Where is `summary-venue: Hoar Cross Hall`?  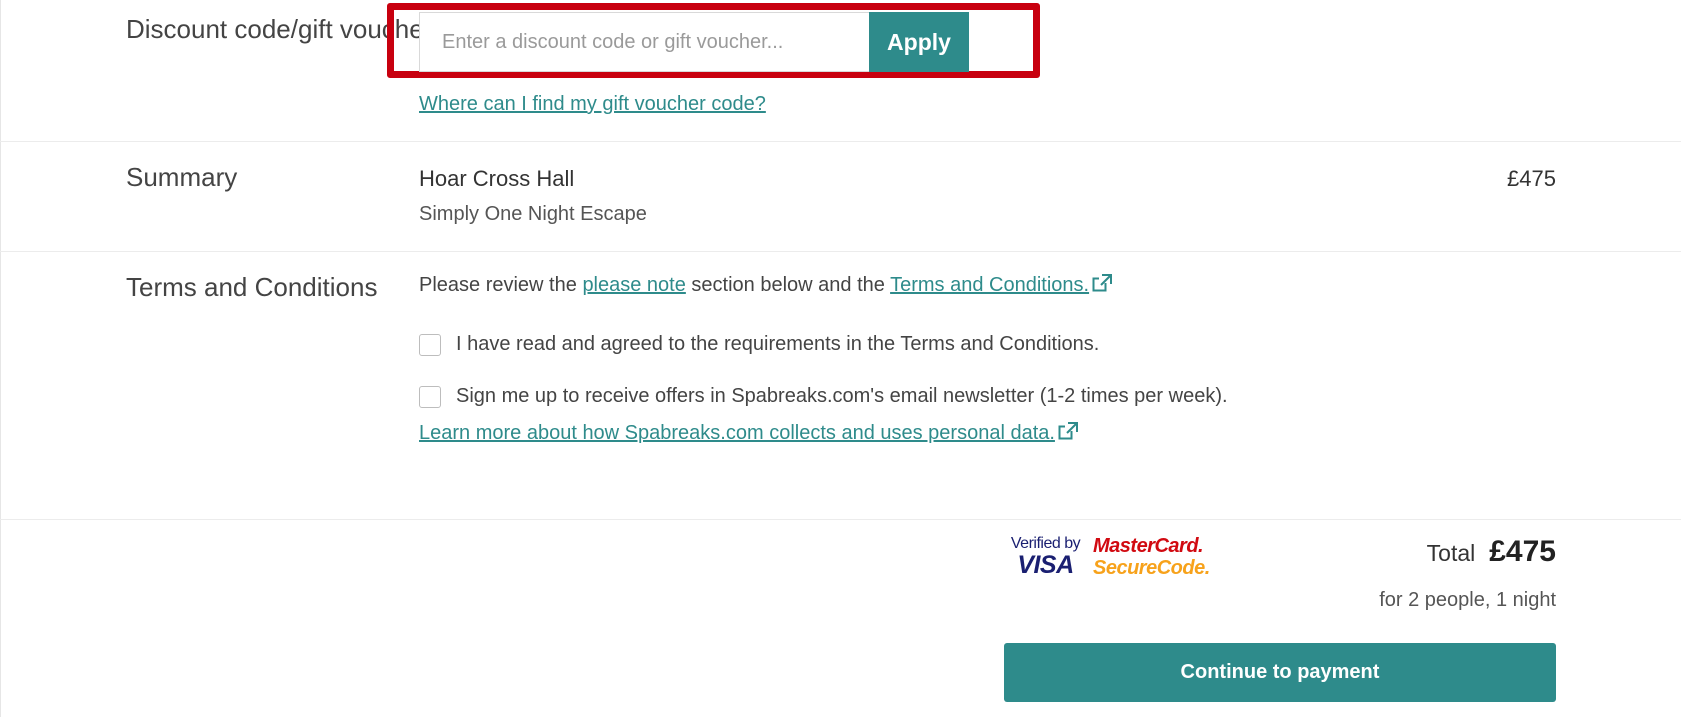
summary-venue: Hoar Cross Hall is located at coordinates (497, 178).